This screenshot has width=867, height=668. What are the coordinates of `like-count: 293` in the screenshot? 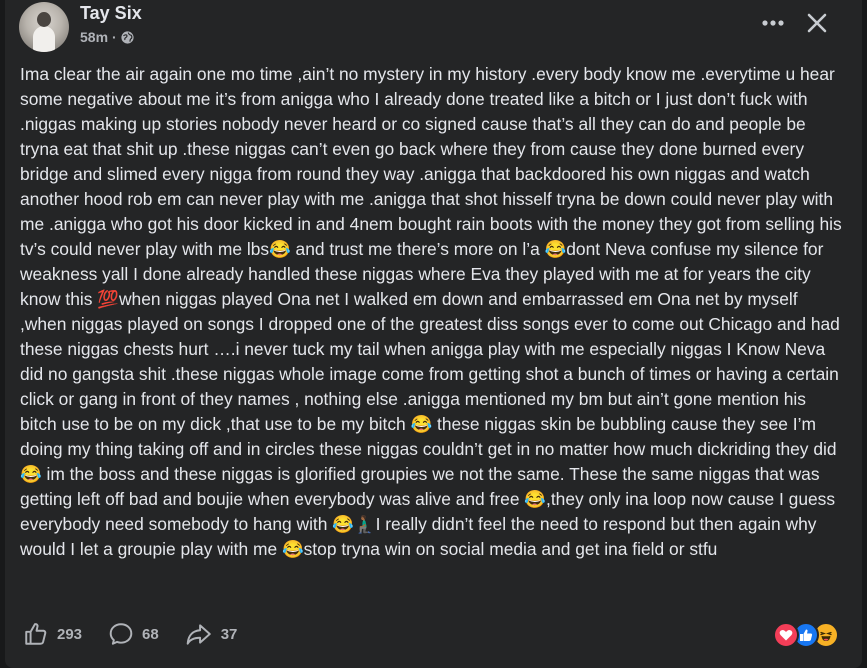 It's located at (70, 634).